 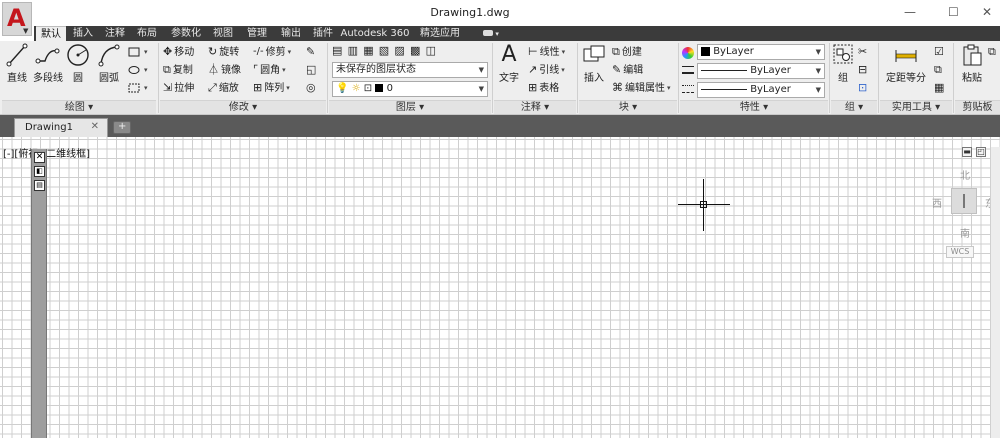 I want to click on tab-manage: 管理, so click(x=257, y=33).